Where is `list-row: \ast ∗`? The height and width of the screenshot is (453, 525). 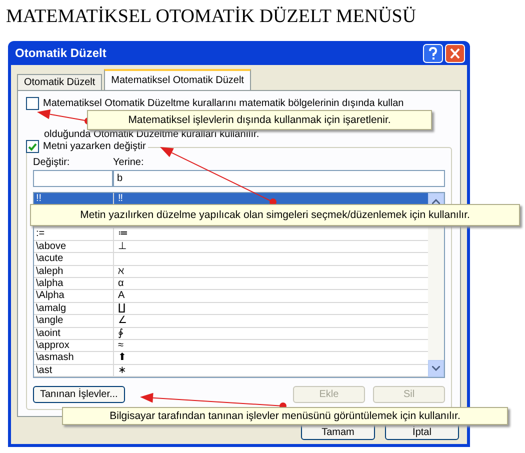
list-row: \ast ∗ is located at coordinates (231, 371).